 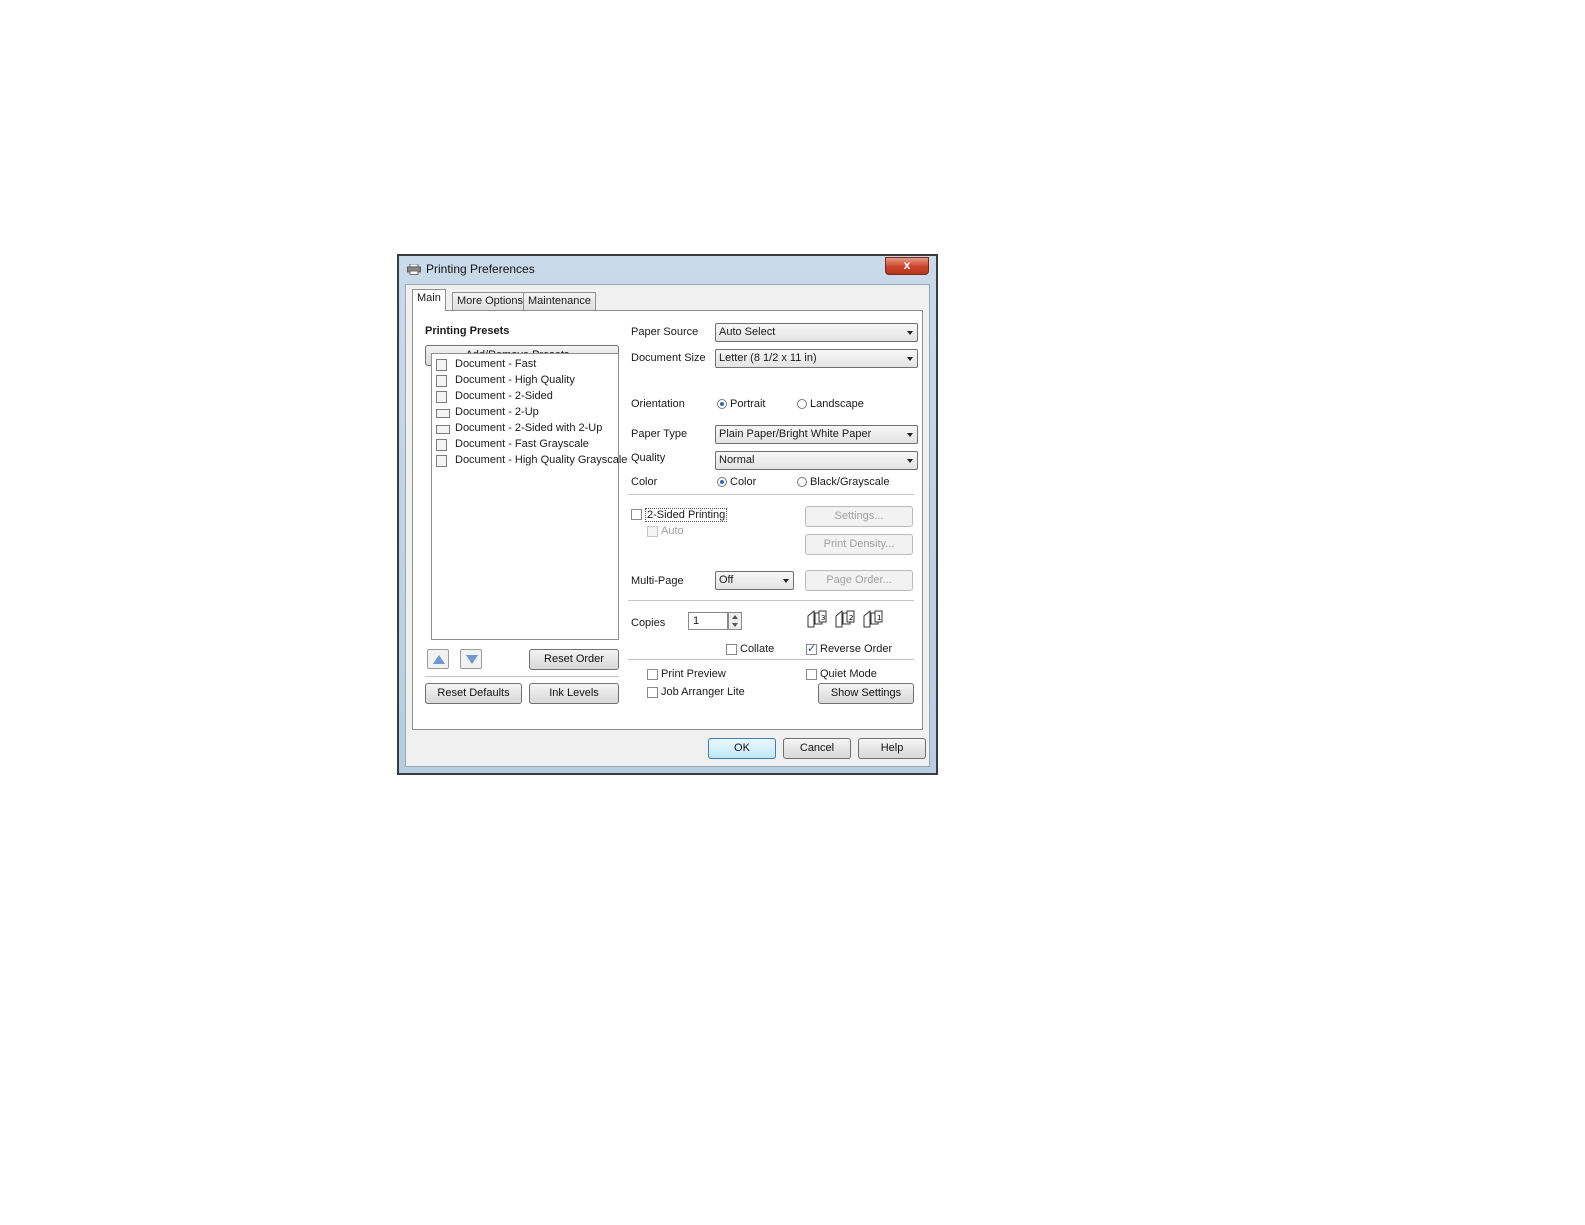 I want to click on paper-source-label: Paper Source, so click(x=665, y=332).